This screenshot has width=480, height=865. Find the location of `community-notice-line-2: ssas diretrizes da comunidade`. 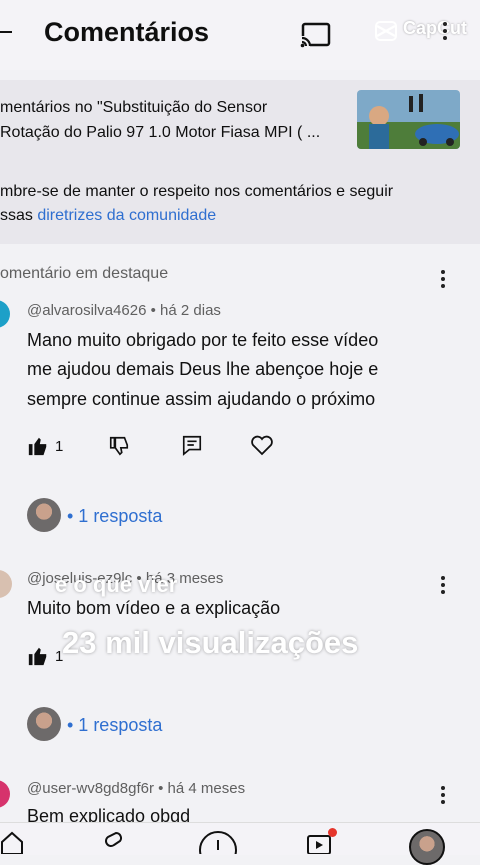

community-notice-line-2: ssas diretrizes da comunidade is located at coordinates (108, 216).